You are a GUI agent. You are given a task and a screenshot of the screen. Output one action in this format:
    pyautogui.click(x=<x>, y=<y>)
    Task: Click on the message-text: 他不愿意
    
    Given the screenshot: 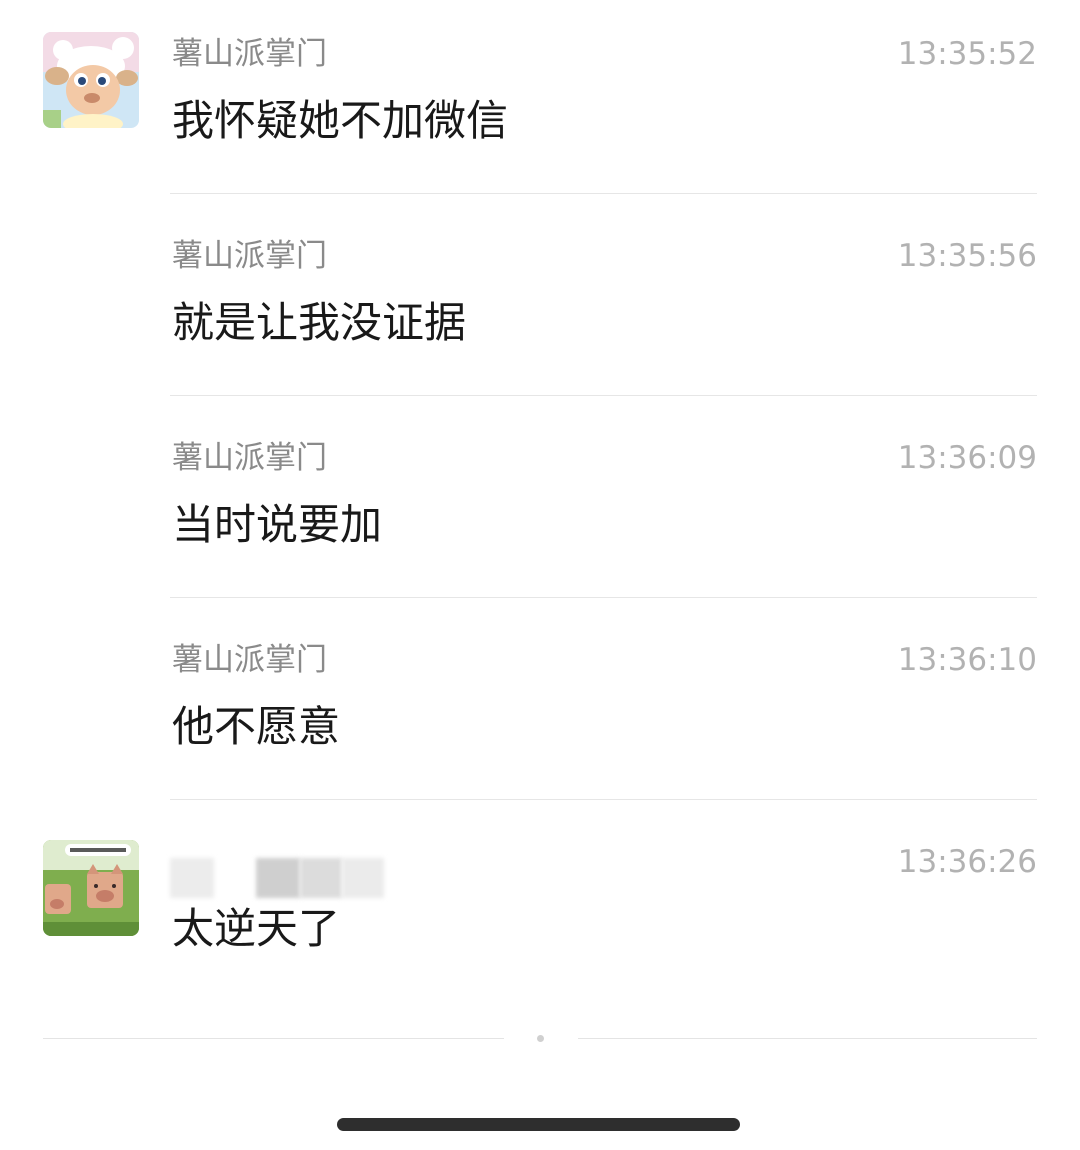 What is the action you would take?
    pyautogui.click(x=256, y=726)
    